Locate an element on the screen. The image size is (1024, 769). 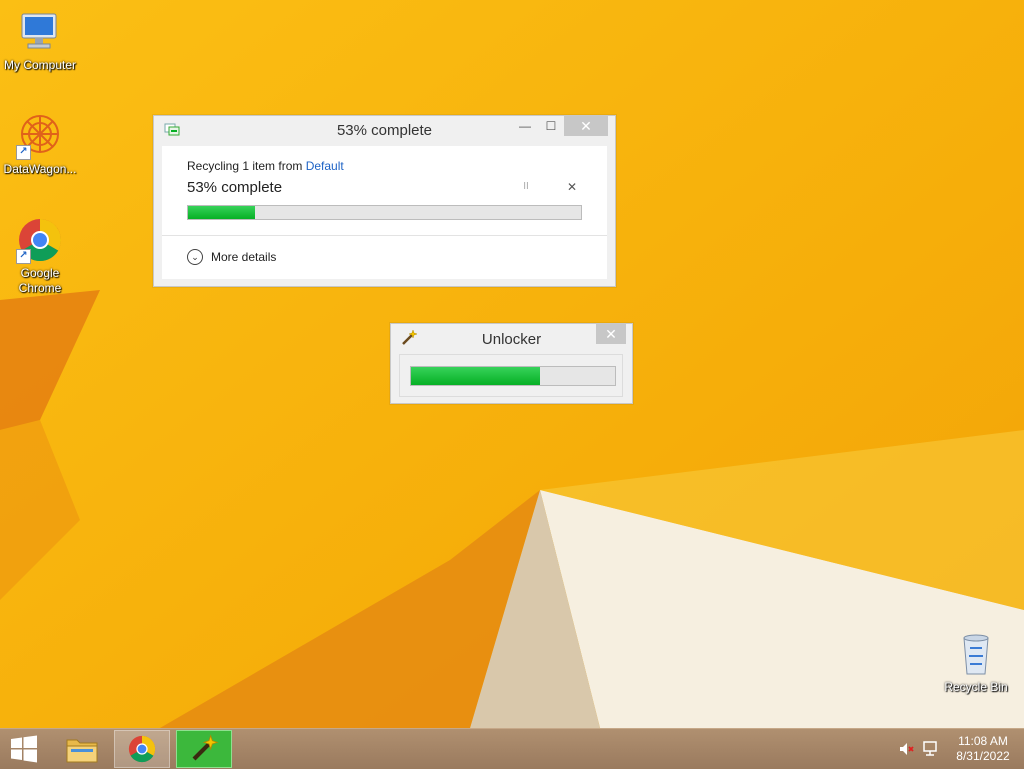
chrome-icon: ↗ is located at coordinates (40, 240).